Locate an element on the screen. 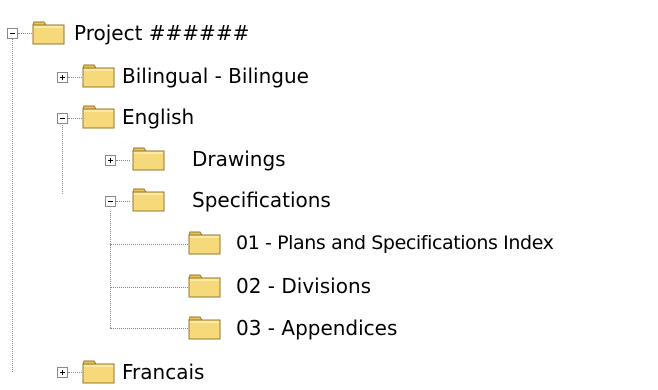 The image size is (658, 390). tree-node-francais: Francais is located at coordinates (168, 372).